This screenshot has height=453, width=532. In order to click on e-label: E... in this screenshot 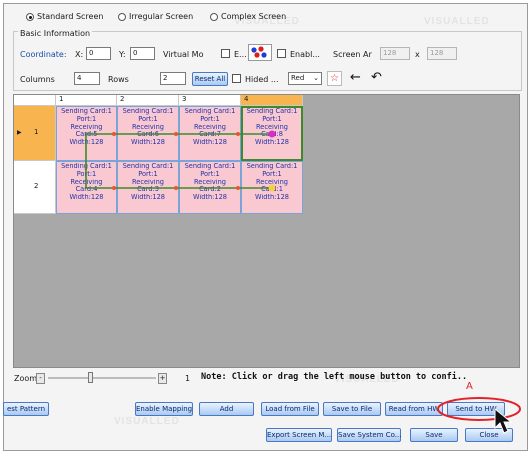, I will do `click(240, 54)`.